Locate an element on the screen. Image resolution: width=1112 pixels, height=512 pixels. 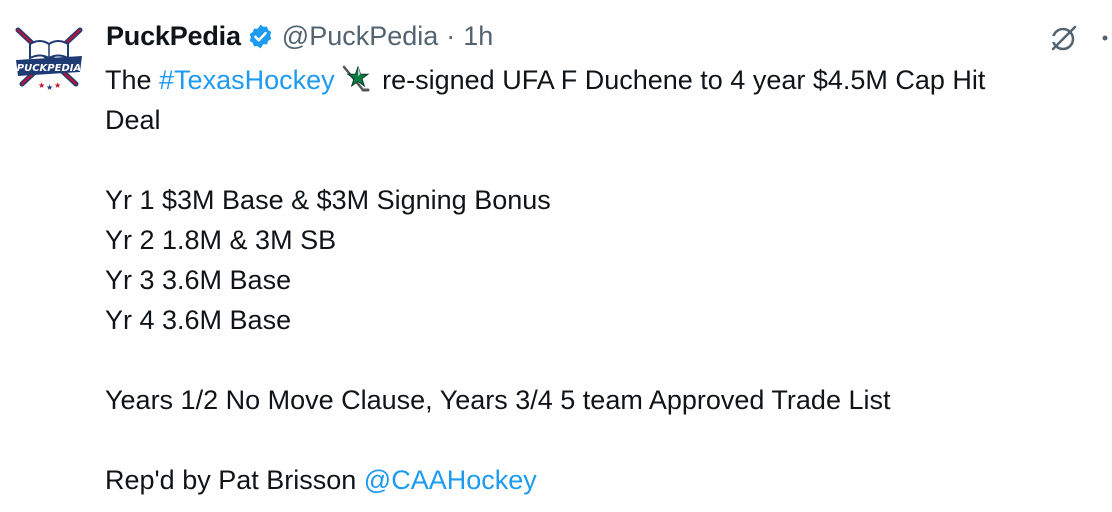
verified-badge-icon is located at coordinates (260, 36).